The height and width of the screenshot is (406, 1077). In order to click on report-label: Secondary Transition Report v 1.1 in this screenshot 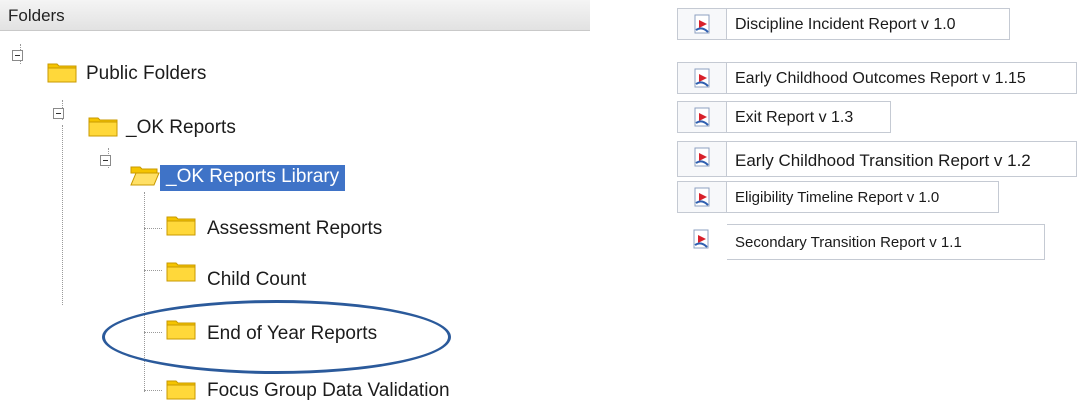, I will do `click(848, 242)`.